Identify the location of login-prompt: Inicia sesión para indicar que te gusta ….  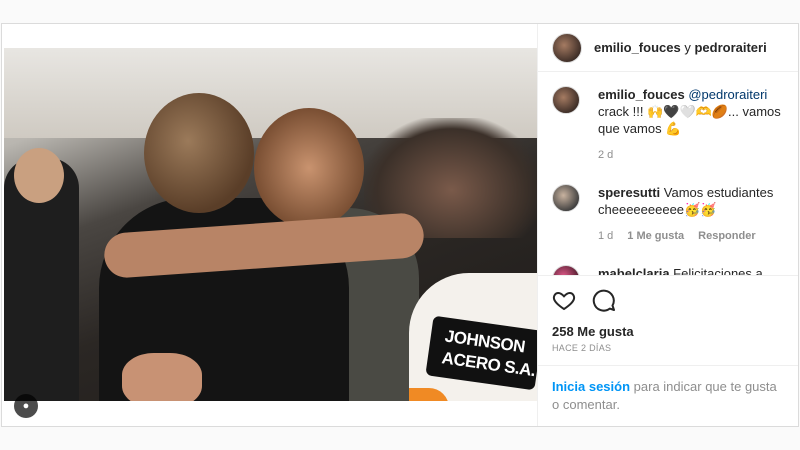
(668, 395).